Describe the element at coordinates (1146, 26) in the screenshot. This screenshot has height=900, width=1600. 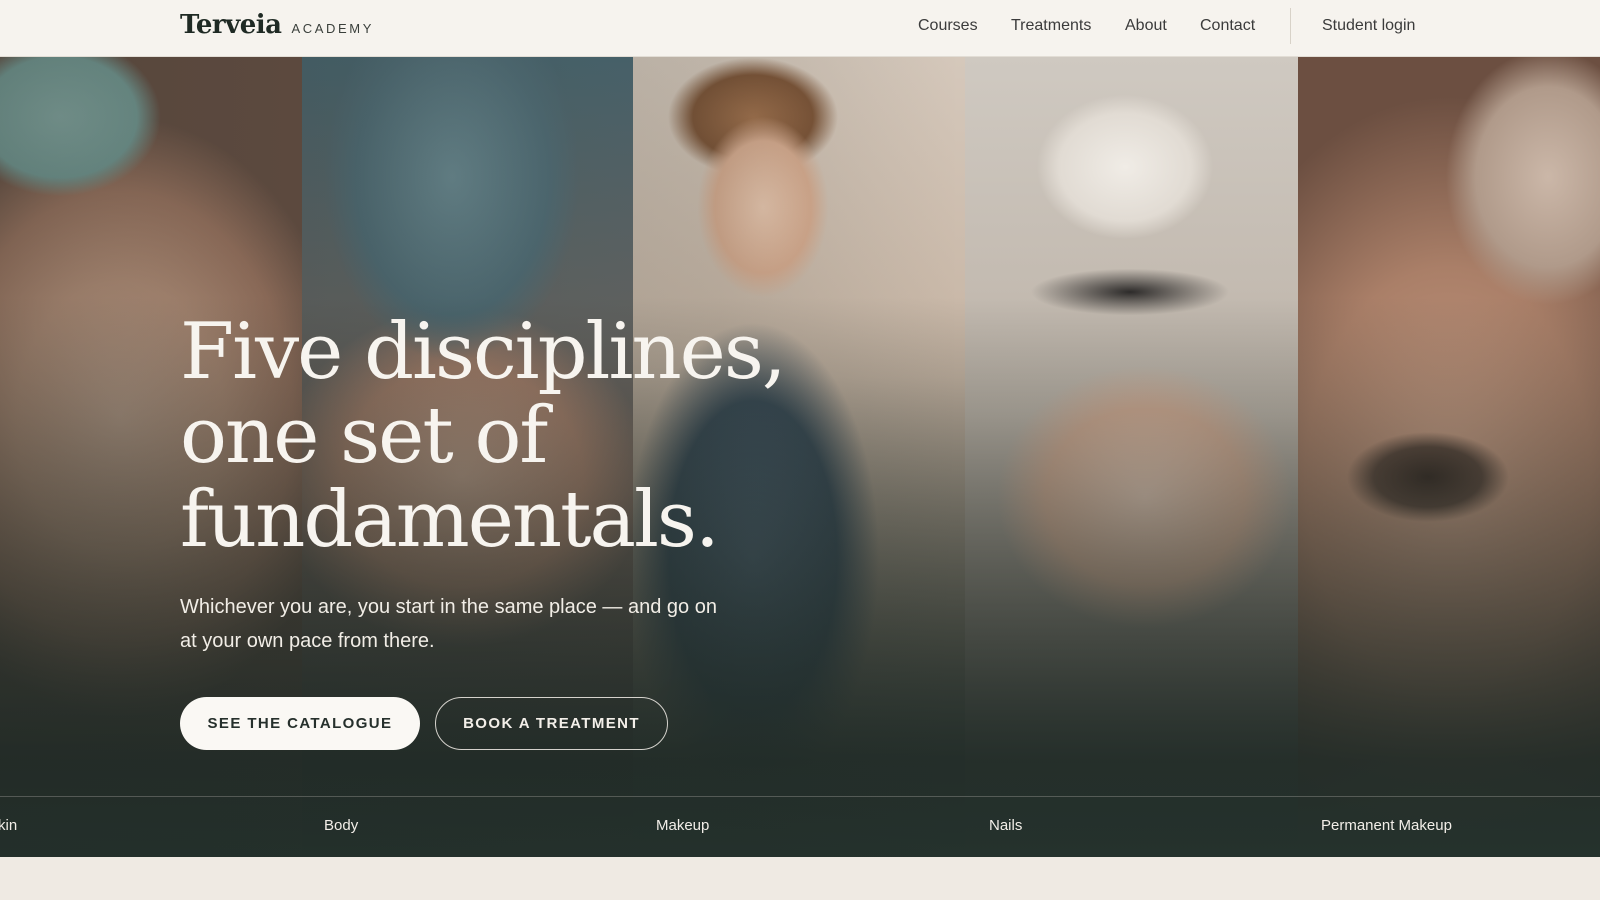
I see `nav-about: About` at that location.